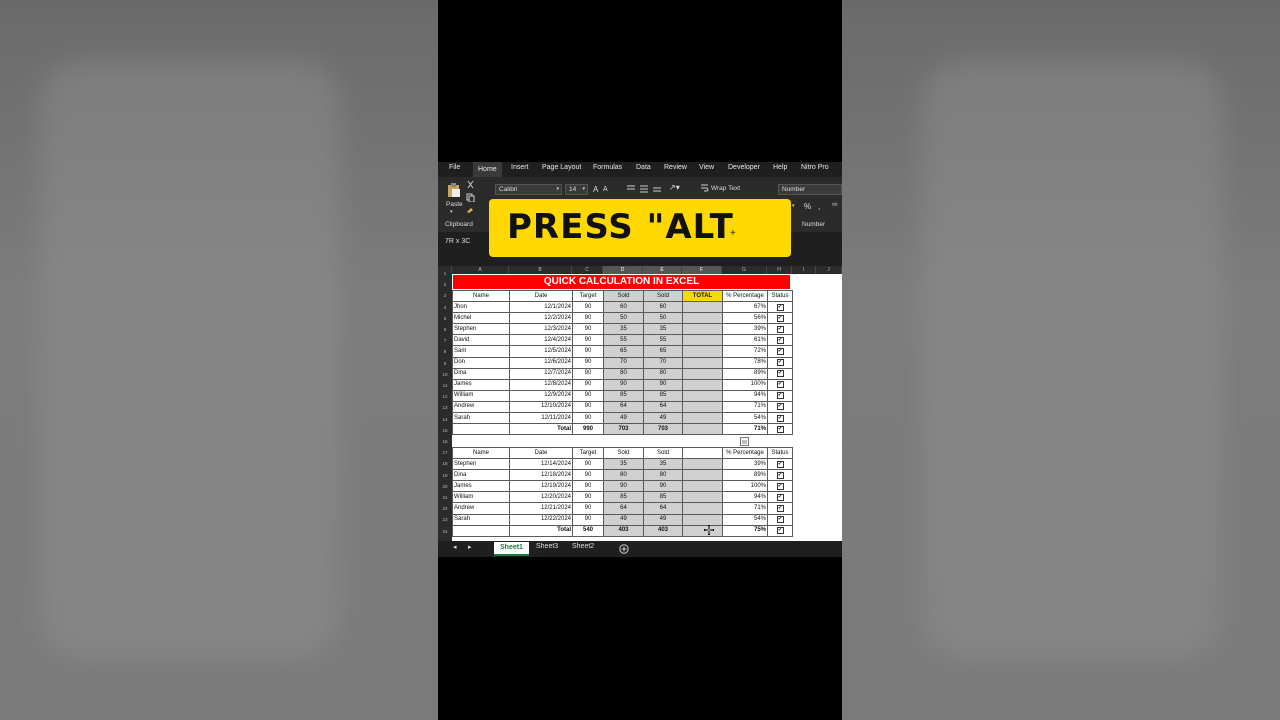 The width and height of the screenshot is (1280, 720). I want to click on menu-developer: Developer, so click(744, 167).